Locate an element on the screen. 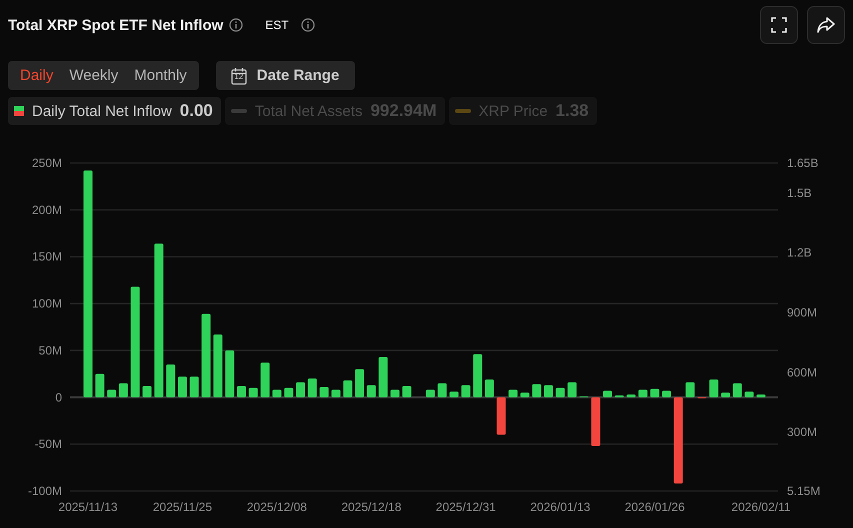 The width and height of the screenshot is (853, 528). right-axis-label: 900M is located at coordinates (802, 313).